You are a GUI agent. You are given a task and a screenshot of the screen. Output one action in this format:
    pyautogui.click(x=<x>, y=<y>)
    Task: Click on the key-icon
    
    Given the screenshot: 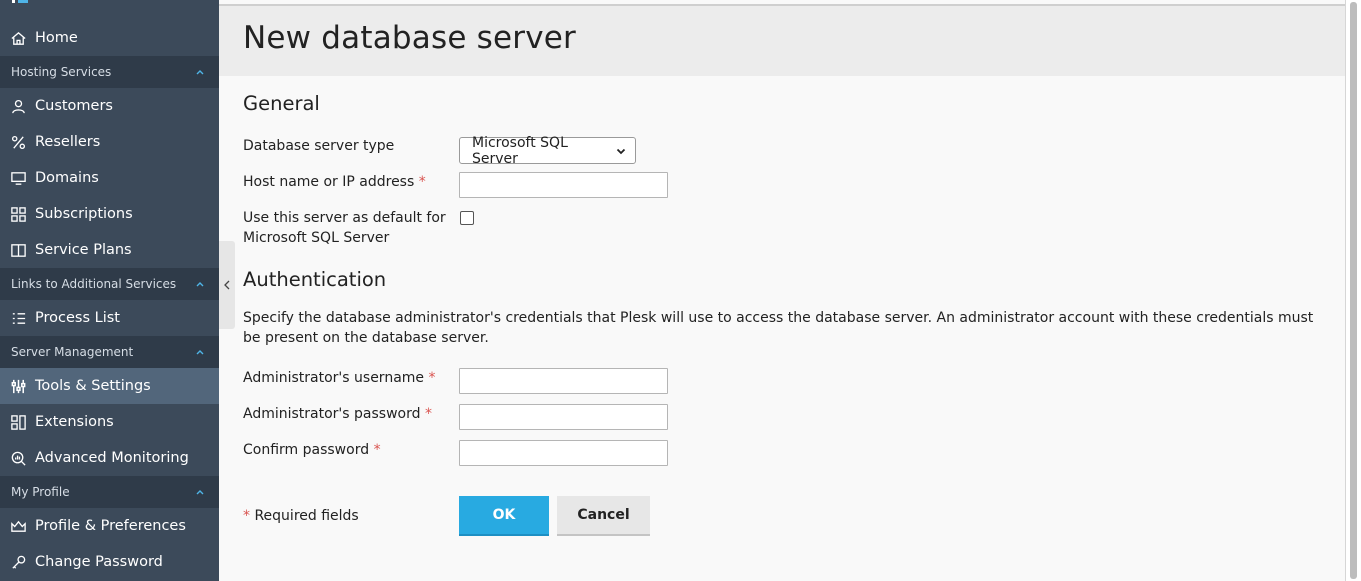 What is the action you would take?
    pyautogui.click(x=18, y=562)
    